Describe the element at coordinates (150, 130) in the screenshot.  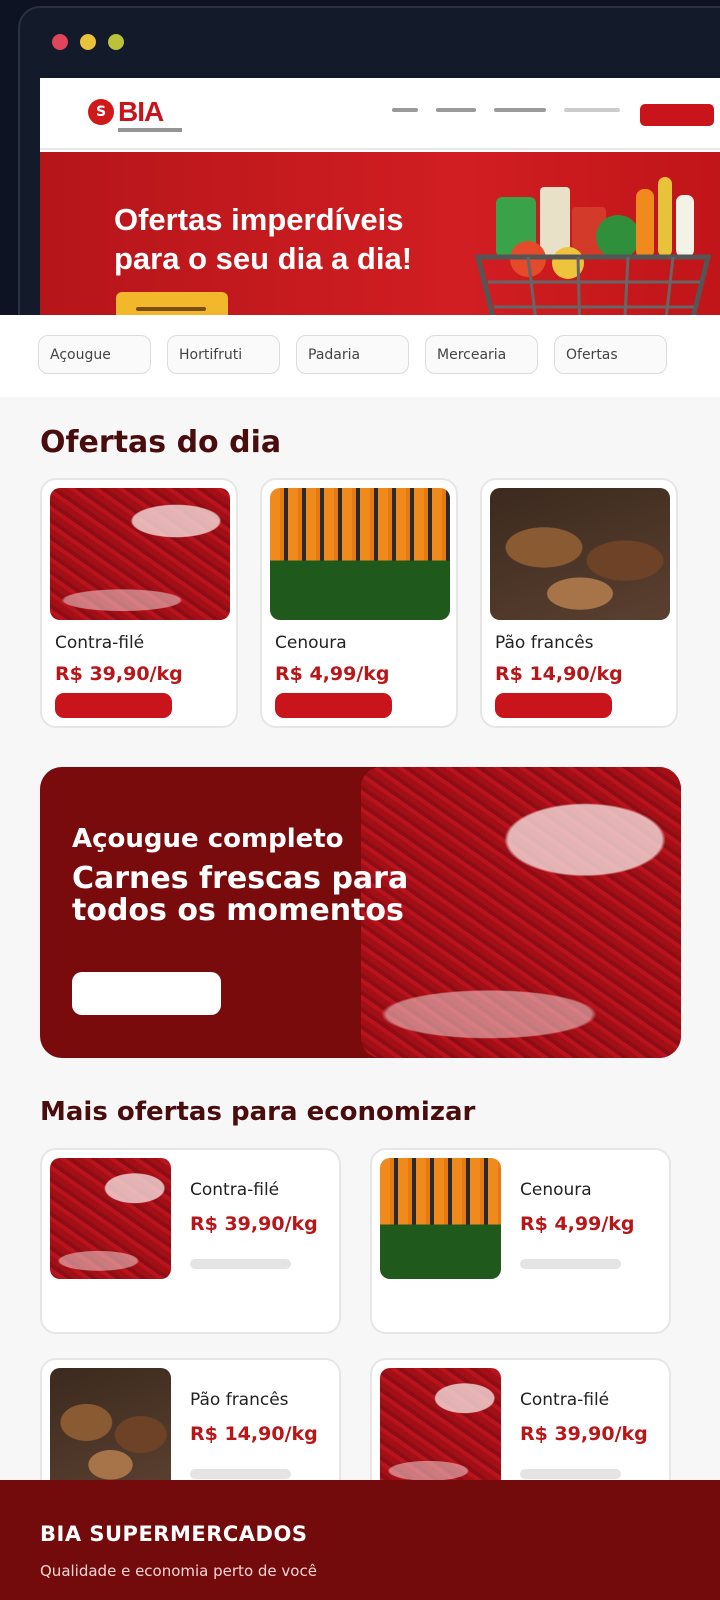
I see `logo-subtitle-blur` at that location.